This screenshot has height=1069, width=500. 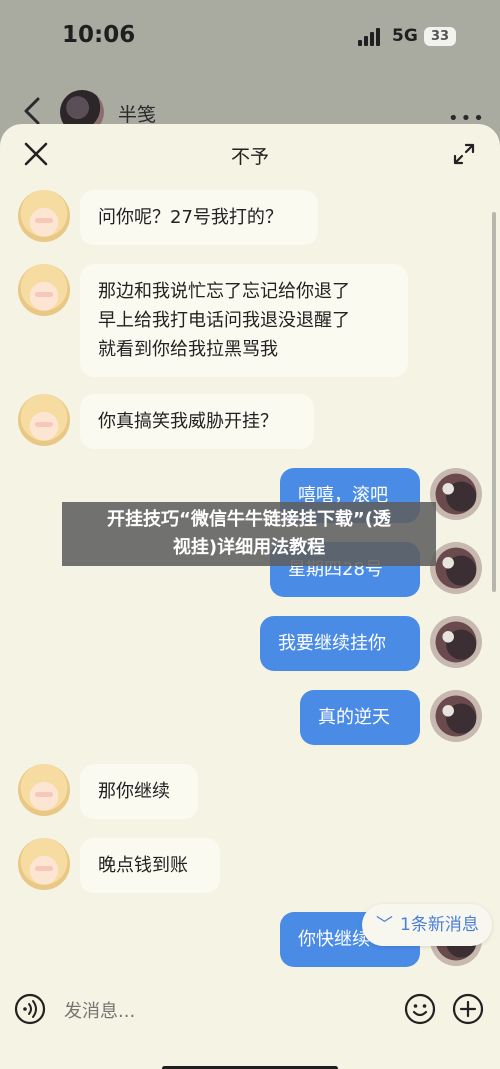 What do you see at coordinates (224, 320) in the screenshot?
I see `message-line: 早上给我打电话问我退没退醒了` at bounding box center [224, 320].